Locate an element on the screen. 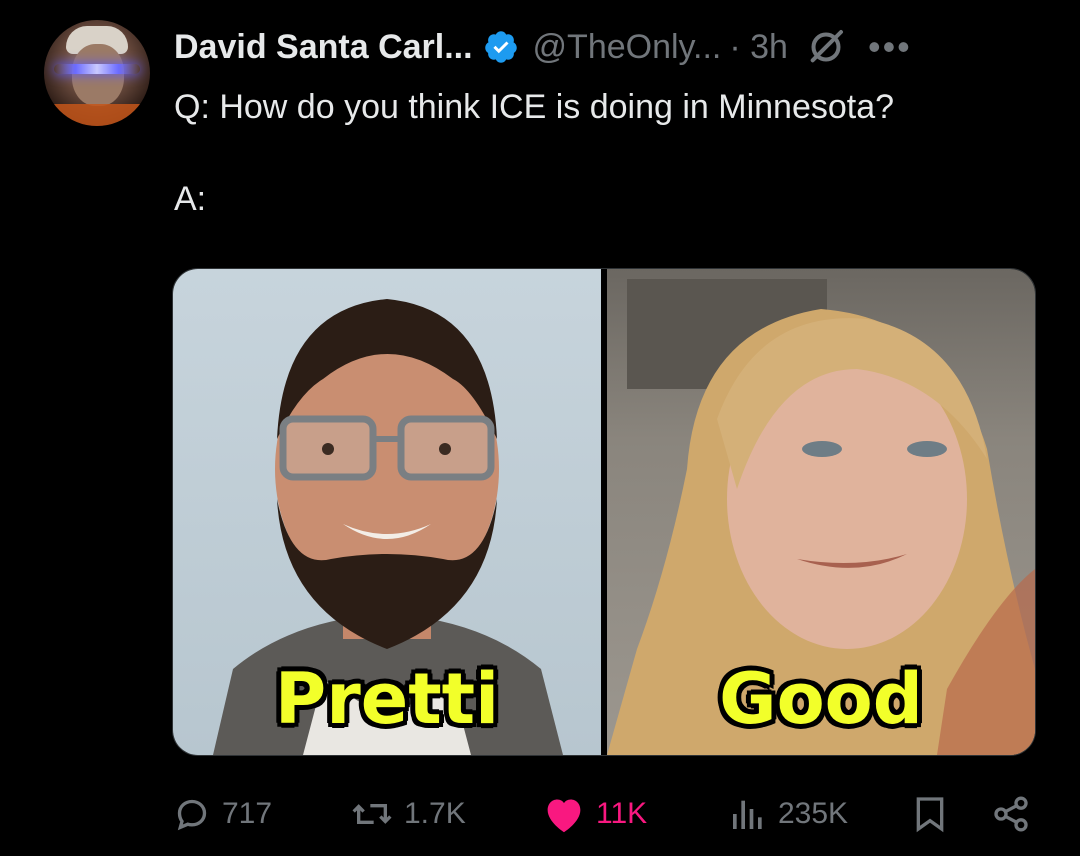 The image size is (1080, 856). repost-count: 1.7K is located at coordinates (435, 813).